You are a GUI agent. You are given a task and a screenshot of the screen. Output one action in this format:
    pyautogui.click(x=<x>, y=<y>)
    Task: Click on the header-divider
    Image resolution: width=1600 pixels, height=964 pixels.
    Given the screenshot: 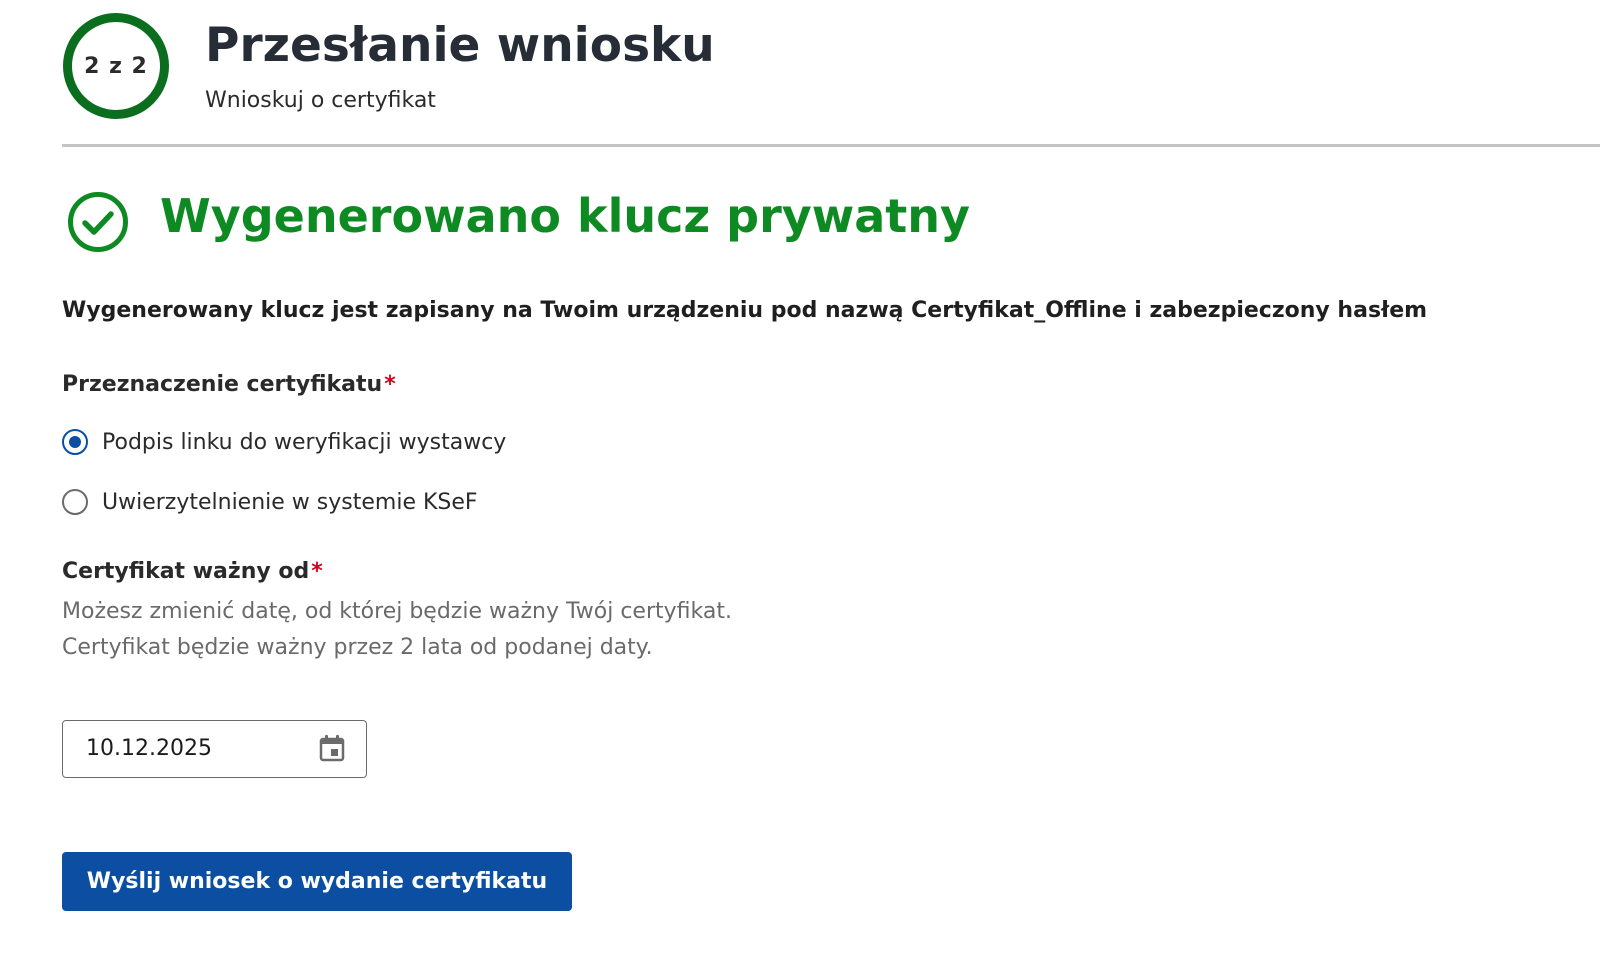 What is the action you would take?
    pyautogui.click(x=831, y=145)
    